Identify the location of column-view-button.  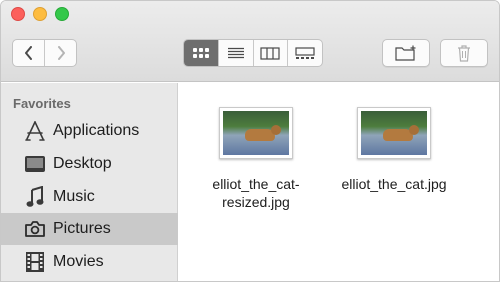
(270, 53).